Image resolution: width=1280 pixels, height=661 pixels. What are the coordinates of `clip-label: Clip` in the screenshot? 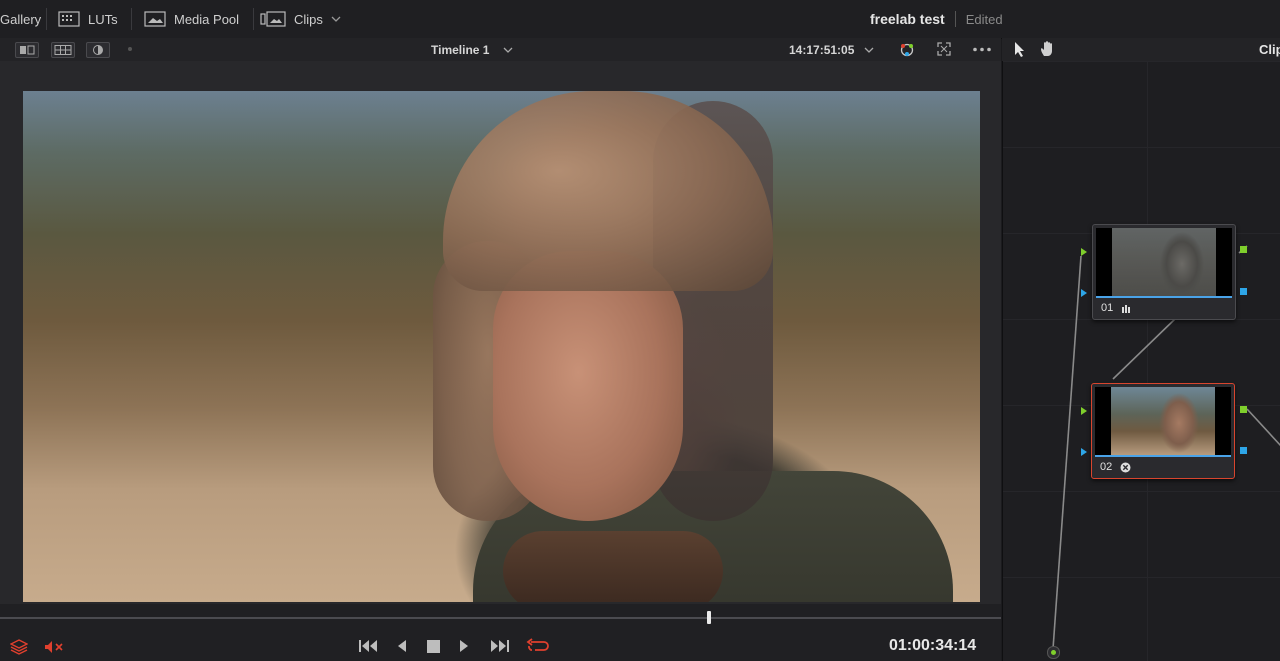 It's located at (1269, 49).